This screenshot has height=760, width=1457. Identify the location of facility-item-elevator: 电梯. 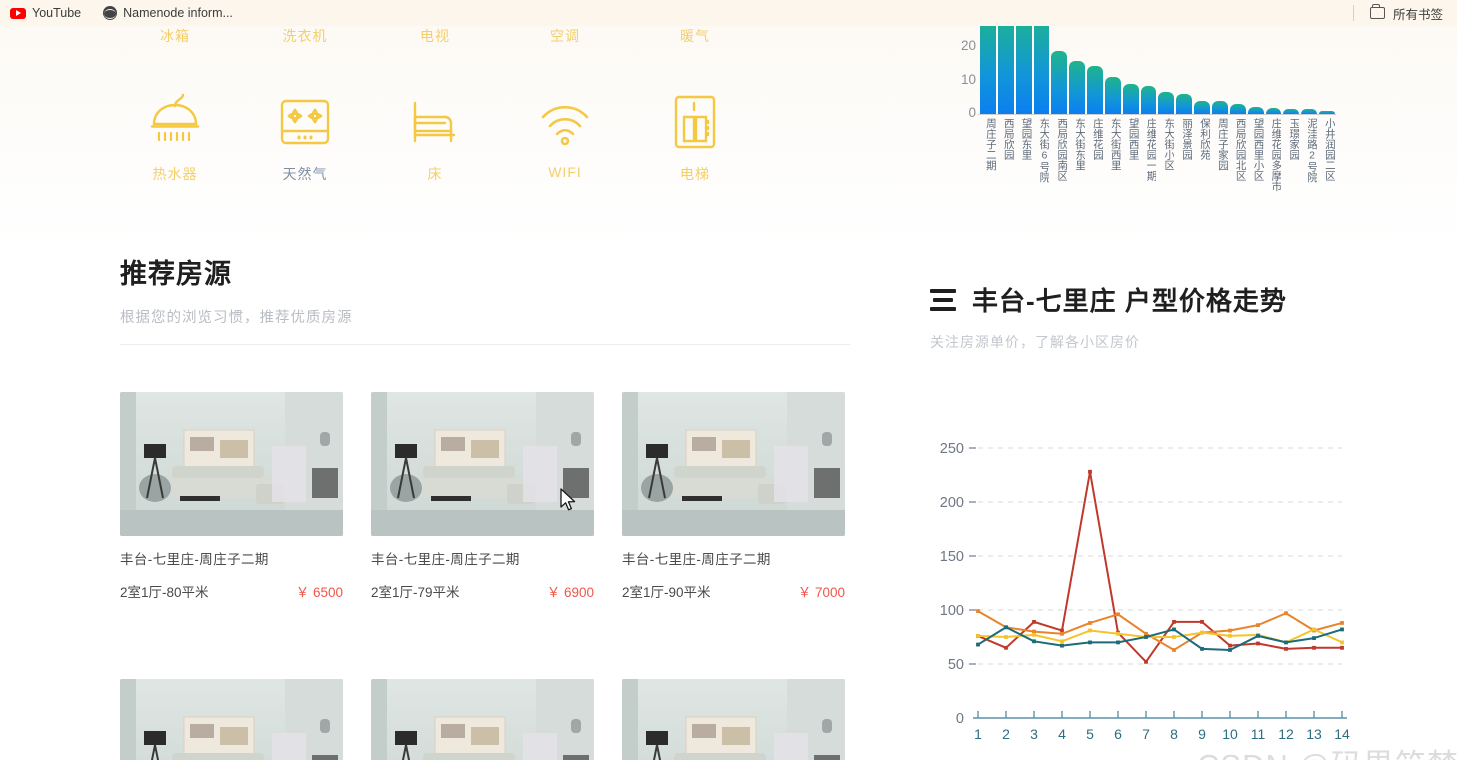
(695, 137).